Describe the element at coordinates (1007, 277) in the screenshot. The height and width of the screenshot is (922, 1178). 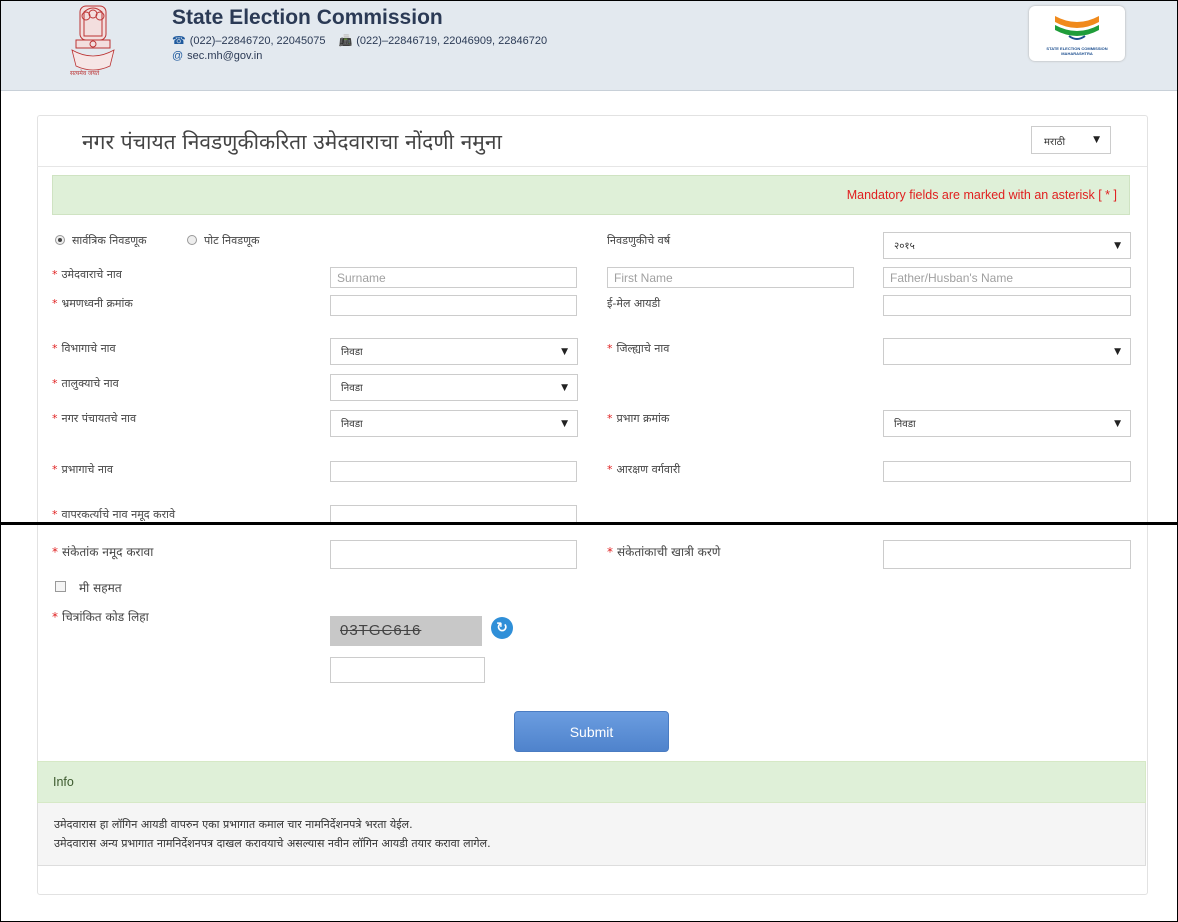
I see `father-name-input` at that location.